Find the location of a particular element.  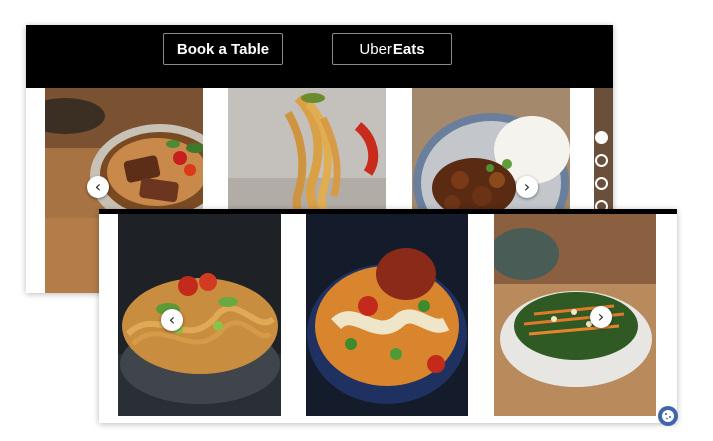

cookie-icon is located at coordinates (668, 416).